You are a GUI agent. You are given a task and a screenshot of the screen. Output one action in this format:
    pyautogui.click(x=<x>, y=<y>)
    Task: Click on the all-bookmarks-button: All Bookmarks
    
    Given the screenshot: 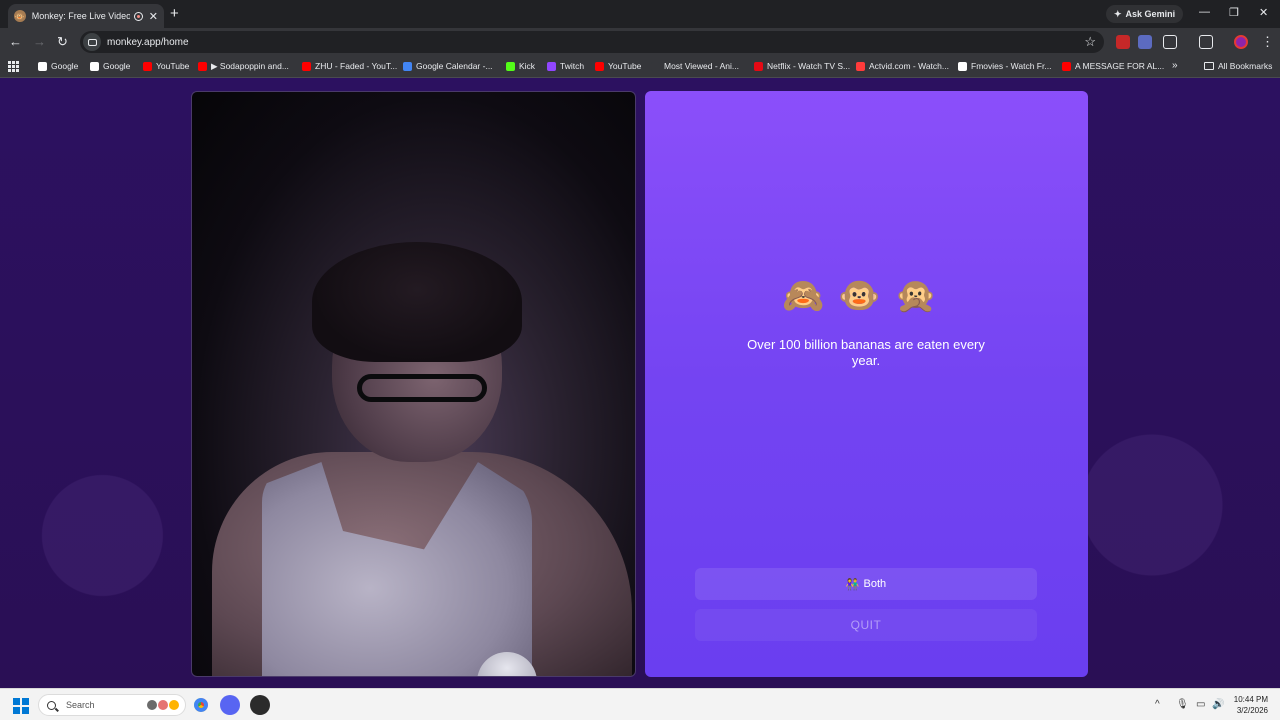 What is the action you would take?
    pyautogui.click(x=1238, y=66)
    